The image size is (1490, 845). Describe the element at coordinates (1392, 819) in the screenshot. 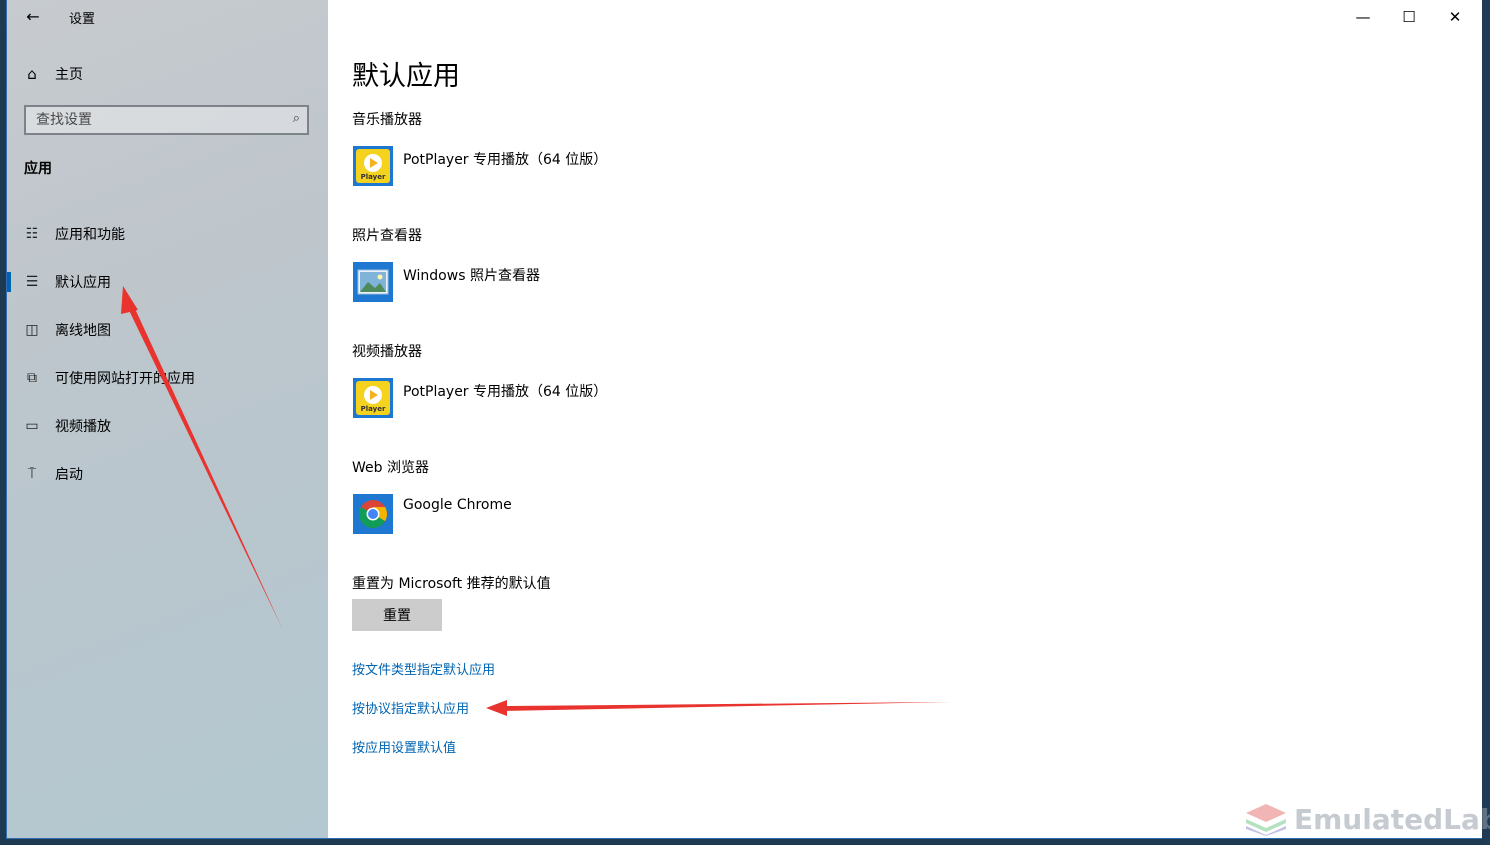

I see `watermark-text: EmulatedLab` at that location.